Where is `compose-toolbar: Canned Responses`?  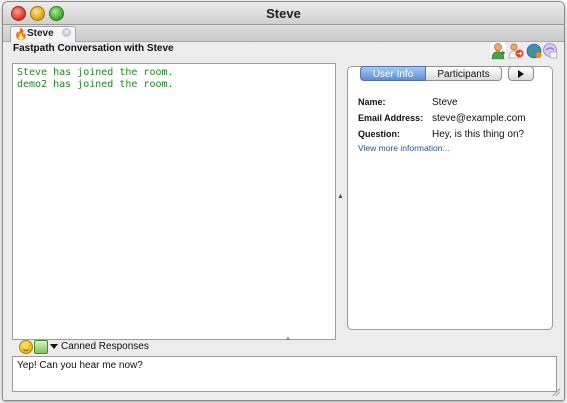 compose-toolbar: Canned Responses is located at coordinates (282, 347).